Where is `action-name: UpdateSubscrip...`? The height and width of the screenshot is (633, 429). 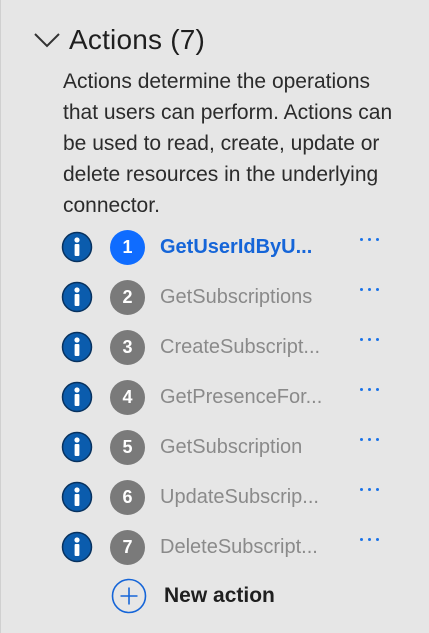
action-name: UpdateSubscrip... is located at coordinates (250, 497).